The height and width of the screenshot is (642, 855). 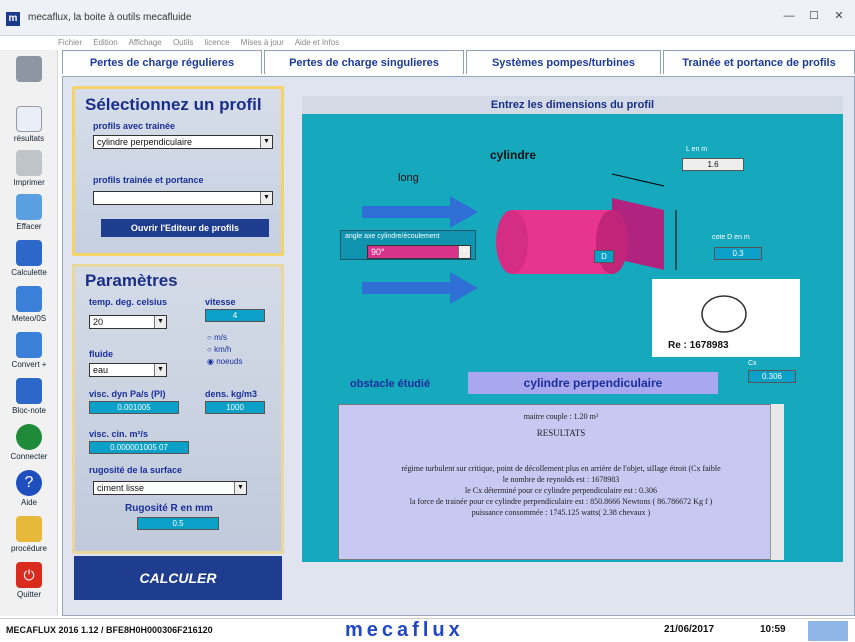 What do you see at coordinates (612, 242) in the screenshot?
I see `cylinder-back` at bounding box center [612, 242].